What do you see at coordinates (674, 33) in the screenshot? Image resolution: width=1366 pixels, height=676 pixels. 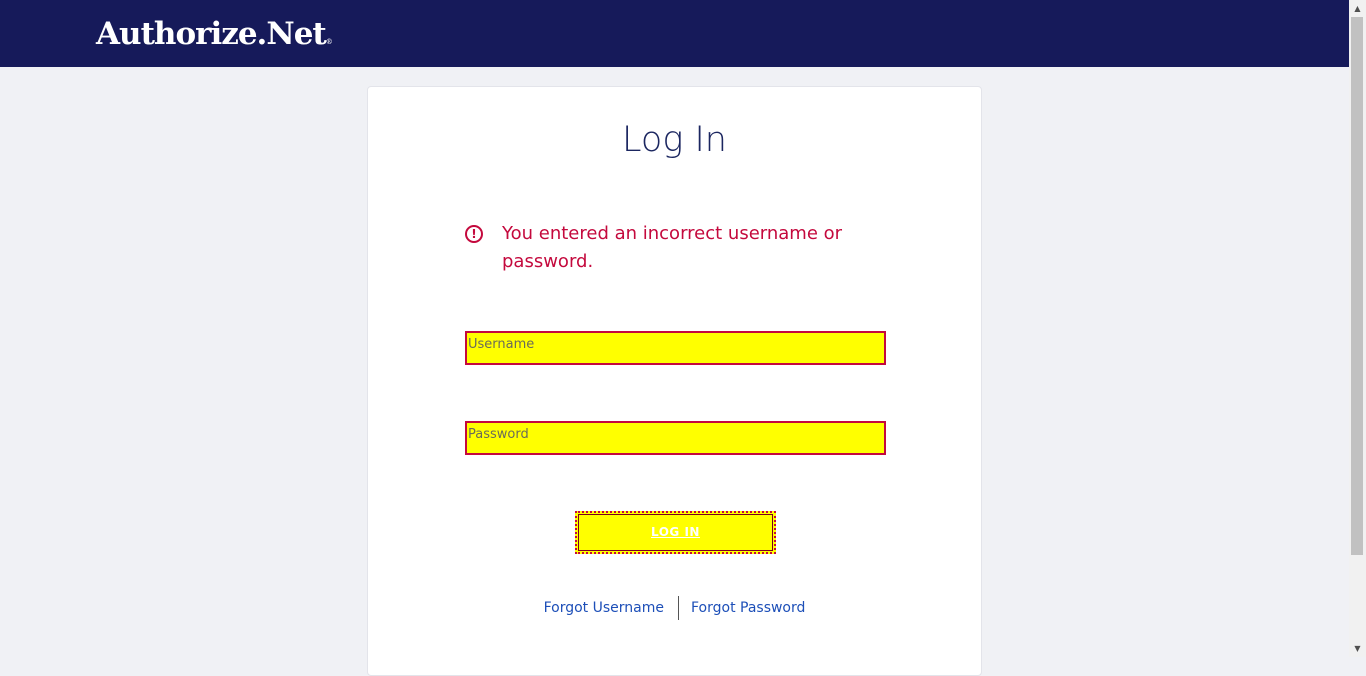 I see `site-header: Authorize.Net®` at bounding box center [674, 33].